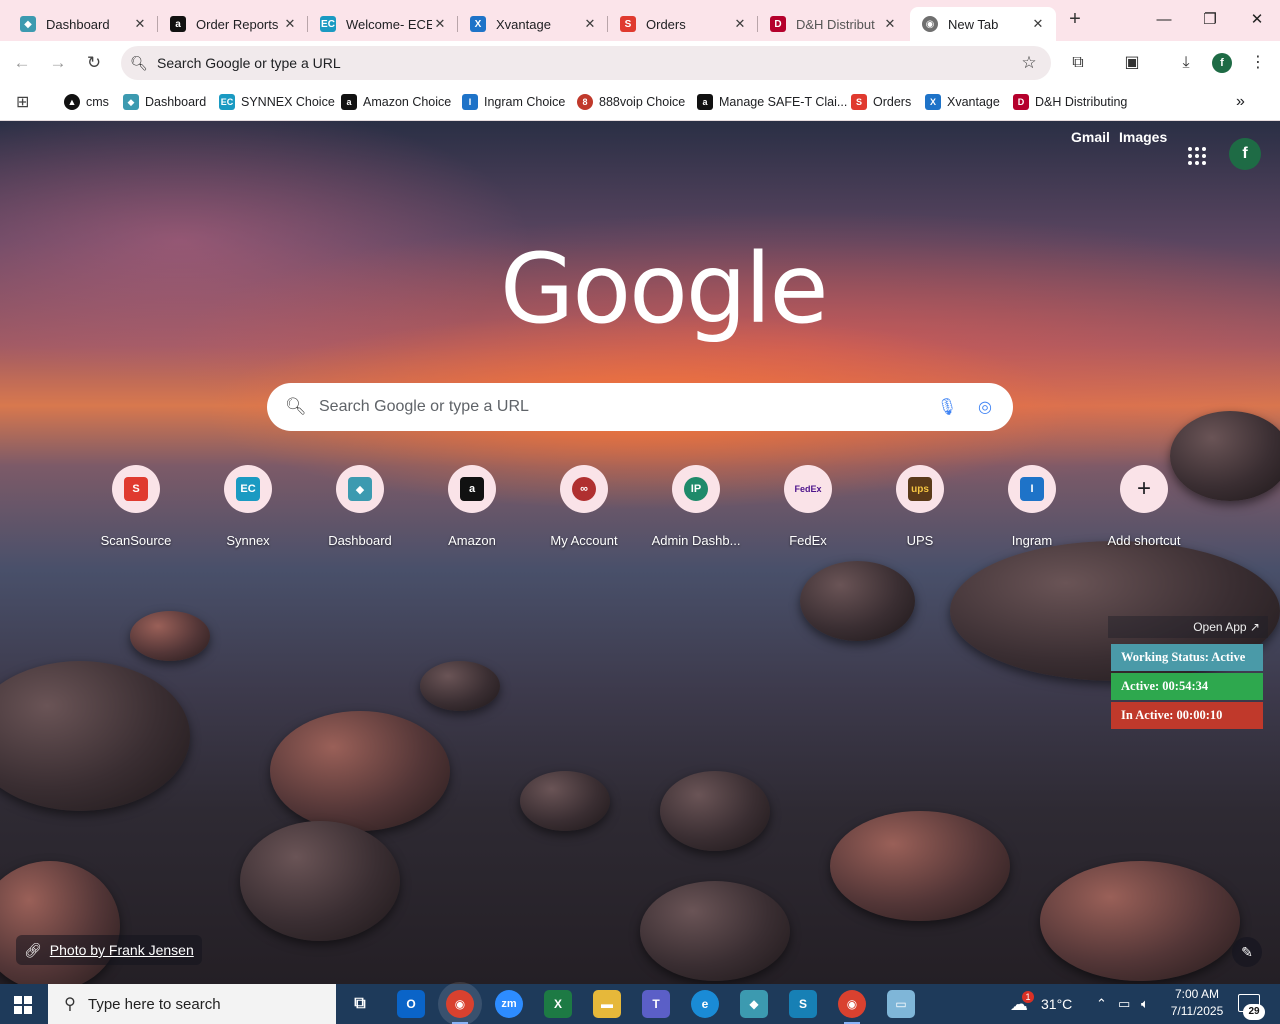  What do you see at coordinates (94, 63) in the screenshot?
I see `reload-icon: ↻` at bounding box center [94, 63].